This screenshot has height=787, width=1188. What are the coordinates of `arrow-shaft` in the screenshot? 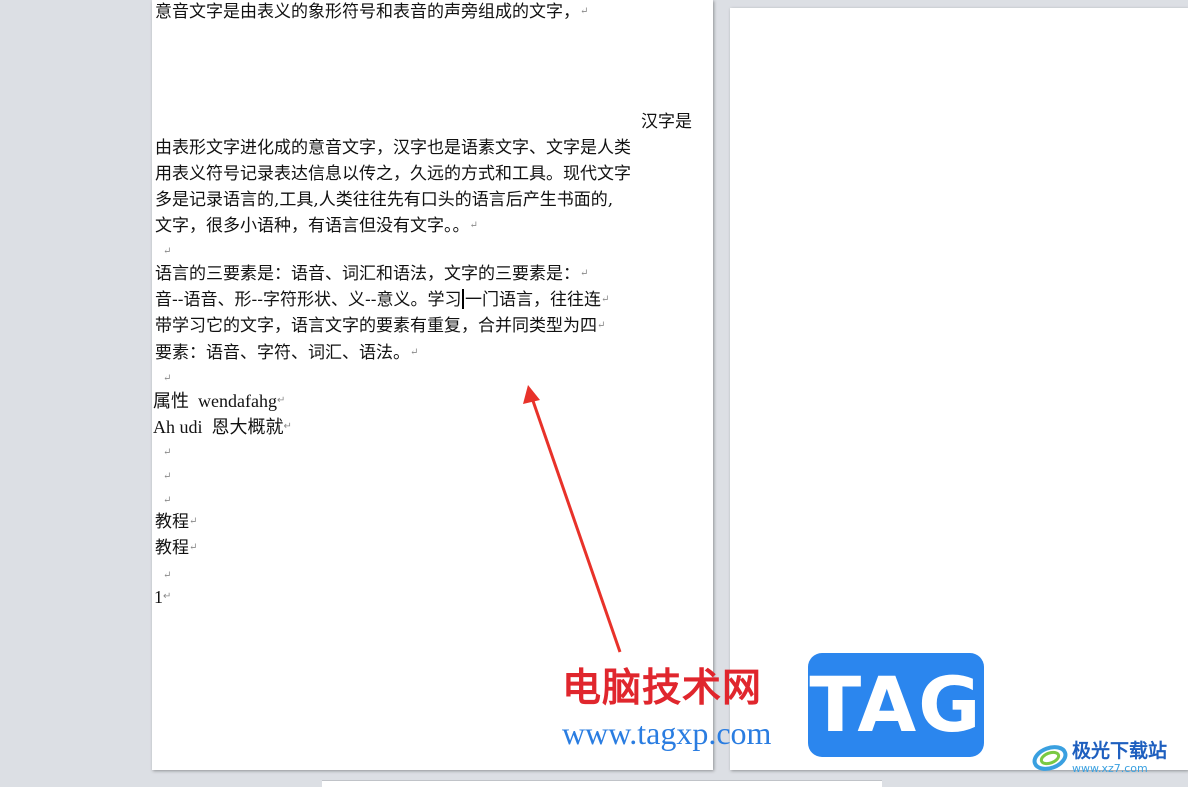 It's located at (576, 525).